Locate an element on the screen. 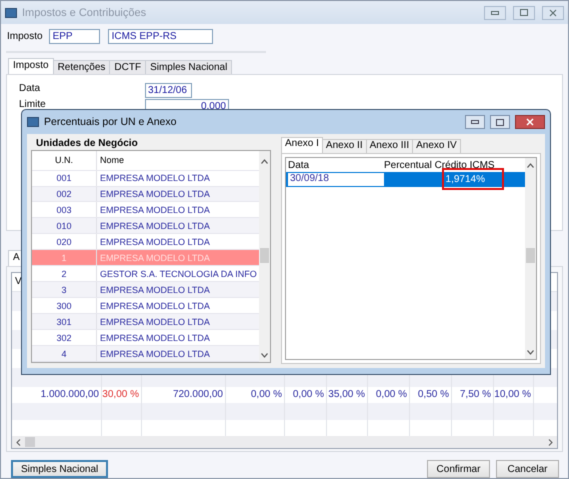 This screenshot has height=479, width=569. column-header: Nome is located at coordinates (111, 160).